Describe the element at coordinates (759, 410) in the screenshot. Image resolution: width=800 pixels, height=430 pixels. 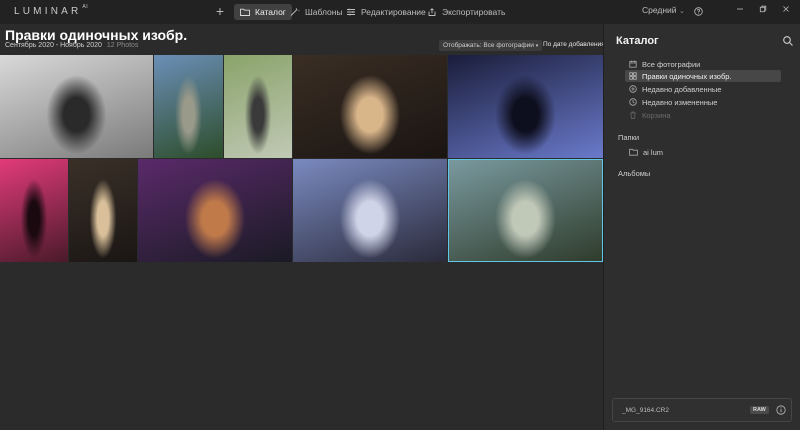
I see `raw-badge: RAW` at that location.